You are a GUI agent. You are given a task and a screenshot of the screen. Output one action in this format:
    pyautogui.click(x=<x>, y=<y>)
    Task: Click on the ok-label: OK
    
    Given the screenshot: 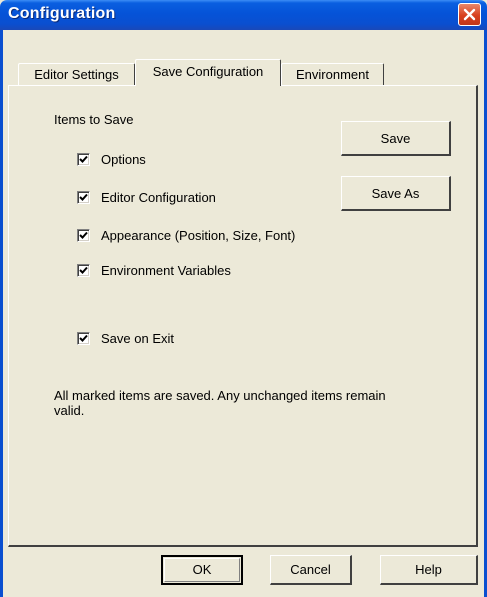 What is the action you would take?
    pyautogui.click(x=202, y=569)
    